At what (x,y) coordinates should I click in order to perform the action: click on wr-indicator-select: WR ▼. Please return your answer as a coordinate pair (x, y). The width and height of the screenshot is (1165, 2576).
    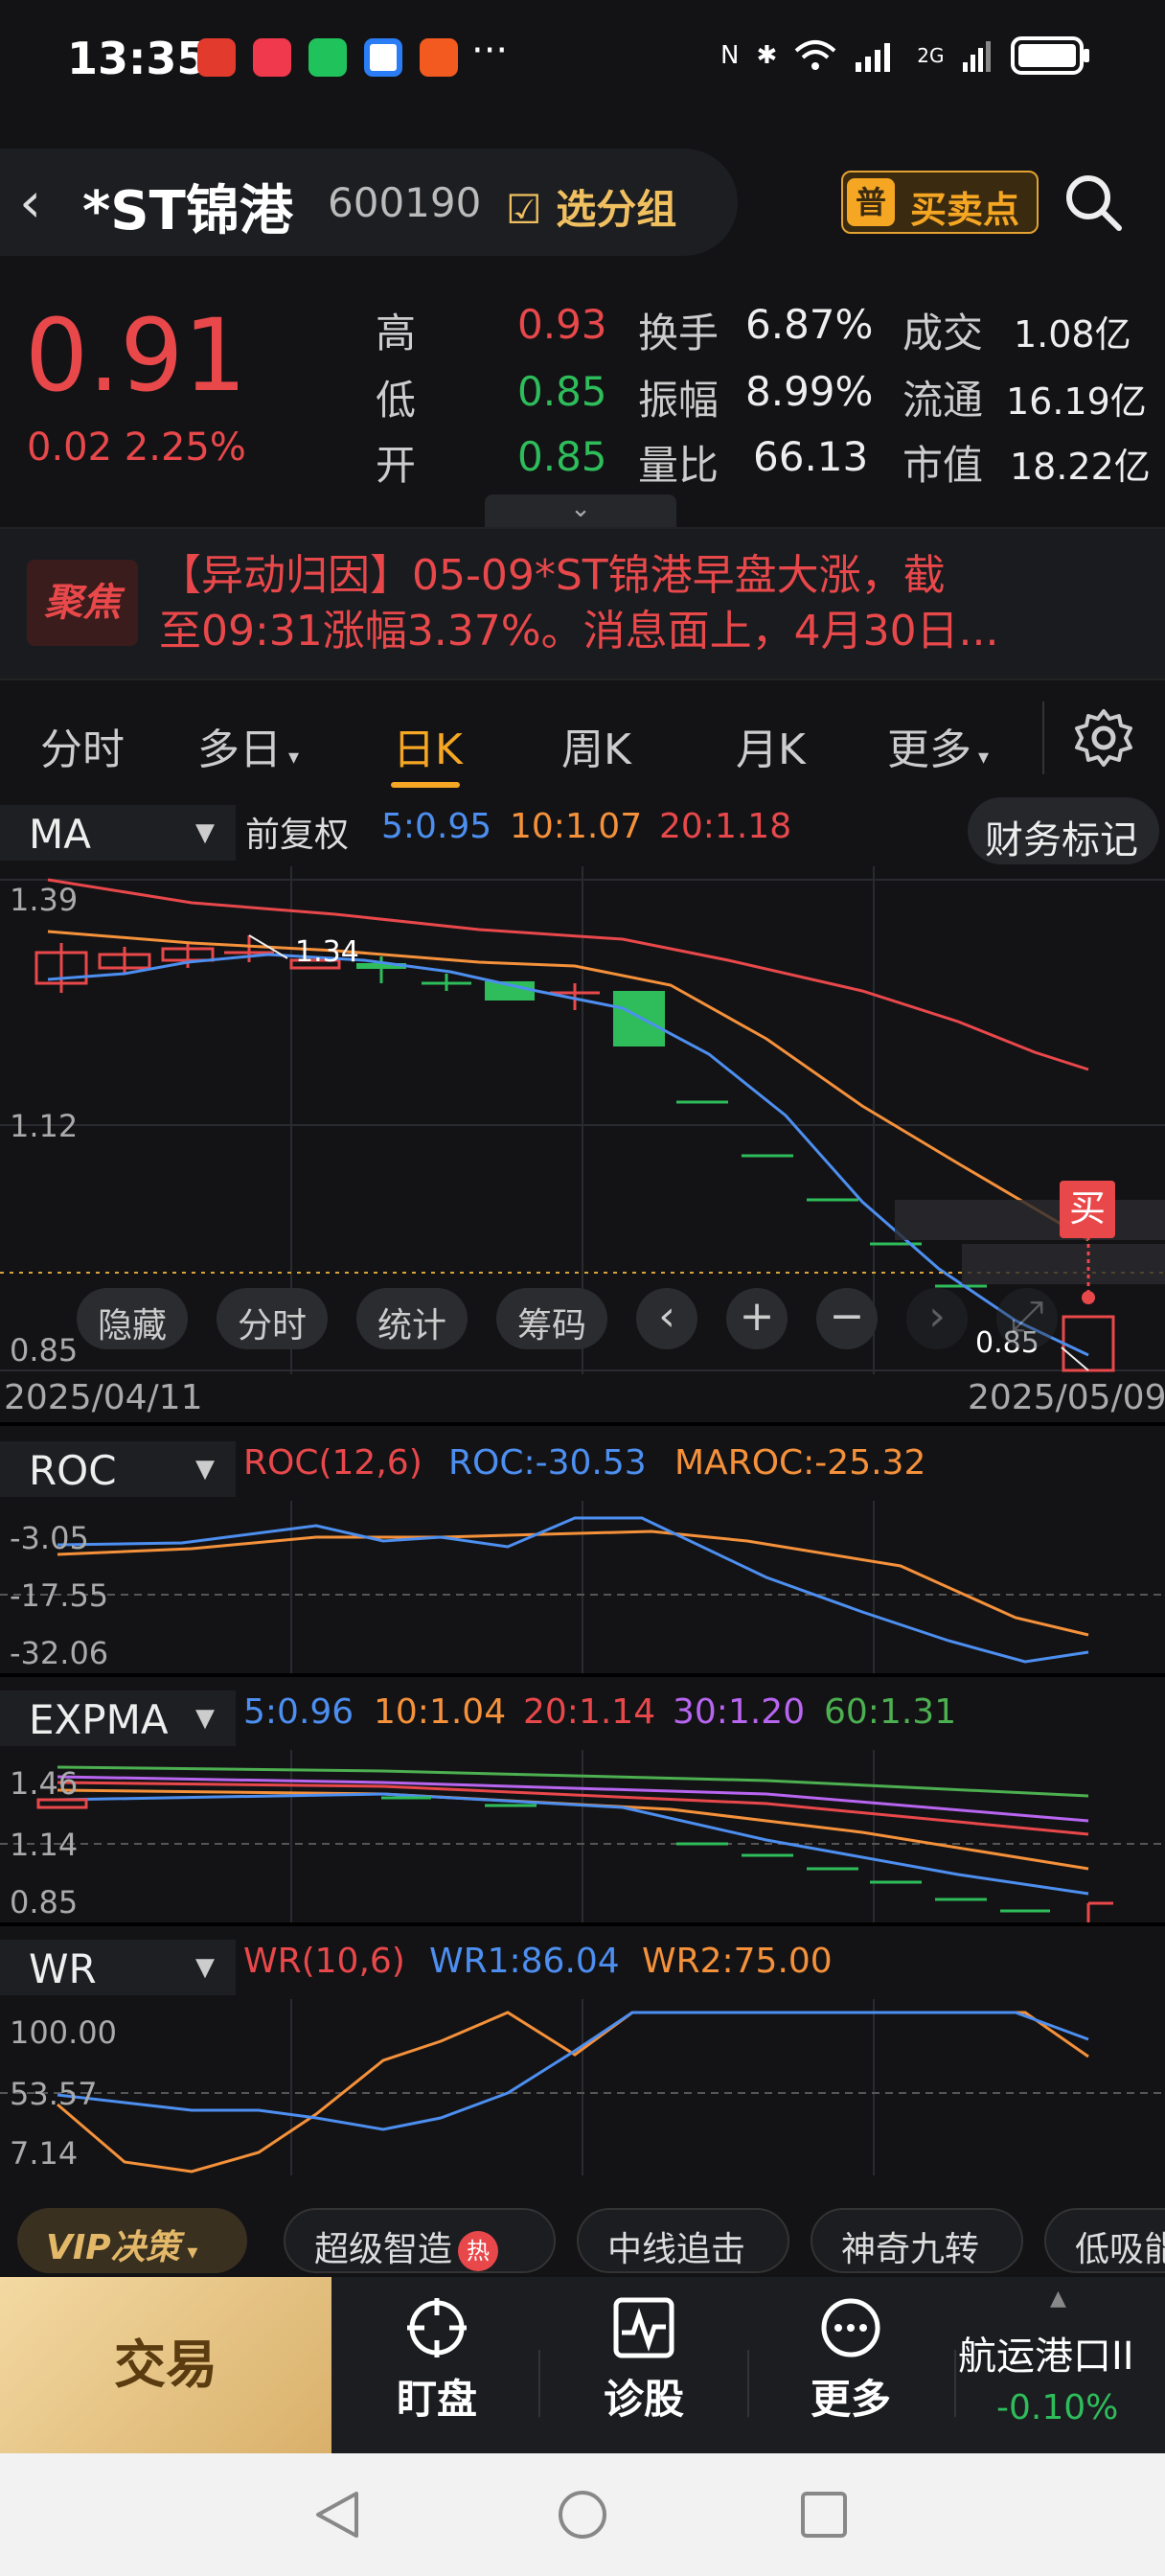
    Looking at the image, I should click on (118, 1967).